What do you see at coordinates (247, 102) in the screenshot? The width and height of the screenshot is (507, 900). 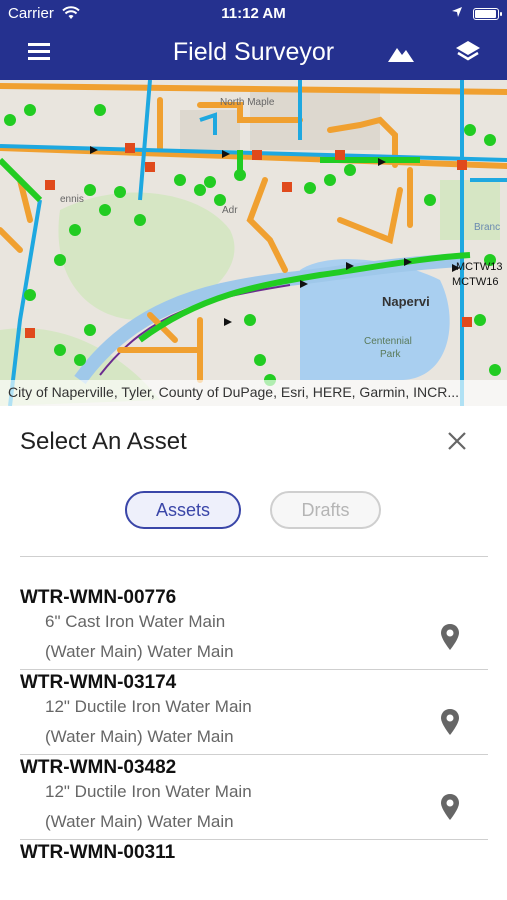 I see `map-label-north-maple: North Maple` at bounding box center [247, 102].